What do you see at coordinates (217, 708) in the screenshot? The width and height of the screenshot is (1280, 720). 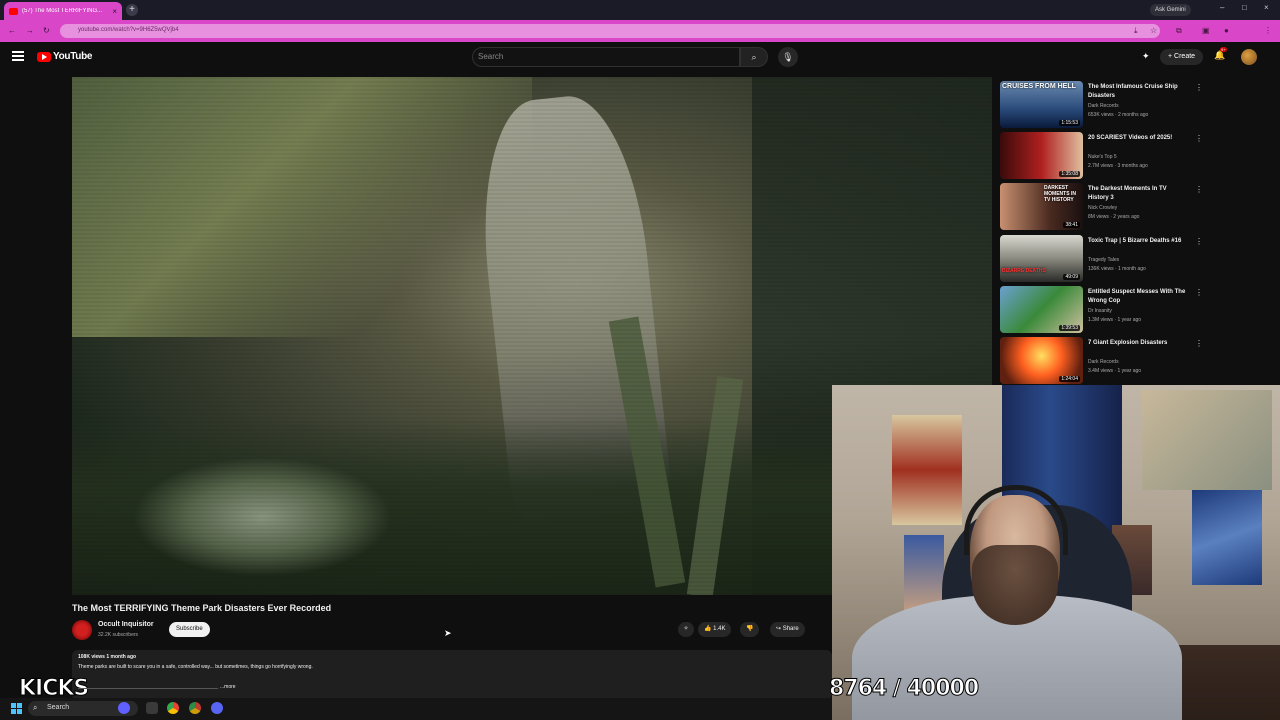 I see `discord-icon` at bounding box center [217, 708].